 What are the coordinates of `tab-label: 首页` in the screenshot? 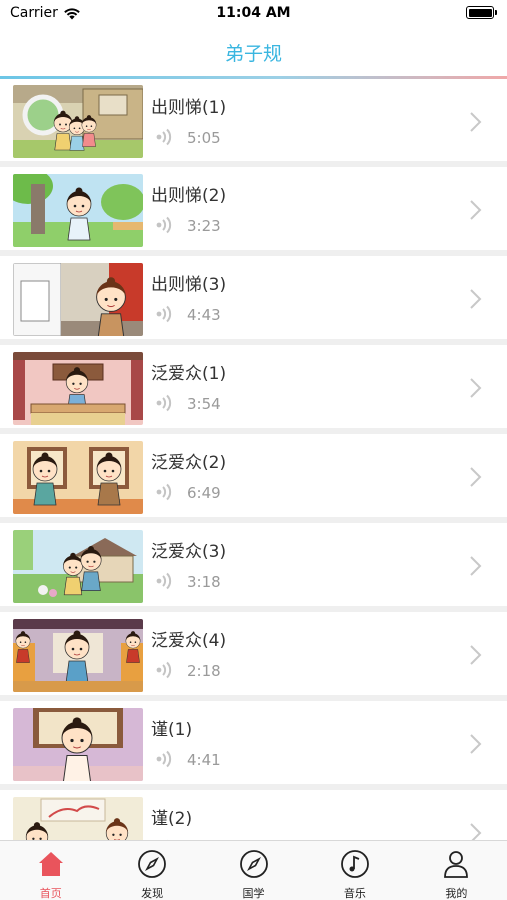 It's located at (50, 893).